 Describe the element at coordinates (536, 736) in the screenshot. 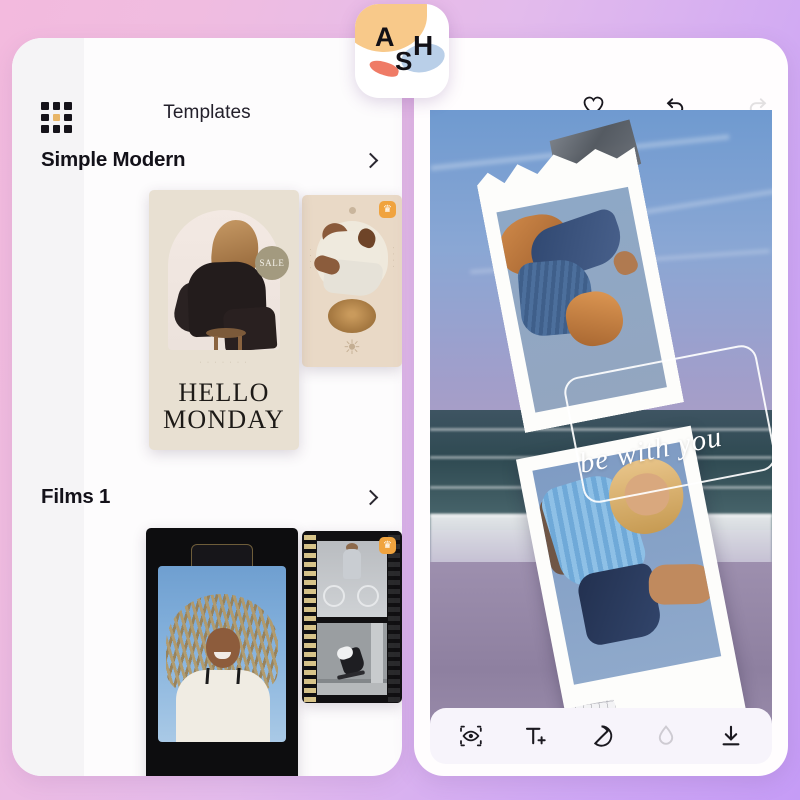

I see `text-plus-icon` at that location.